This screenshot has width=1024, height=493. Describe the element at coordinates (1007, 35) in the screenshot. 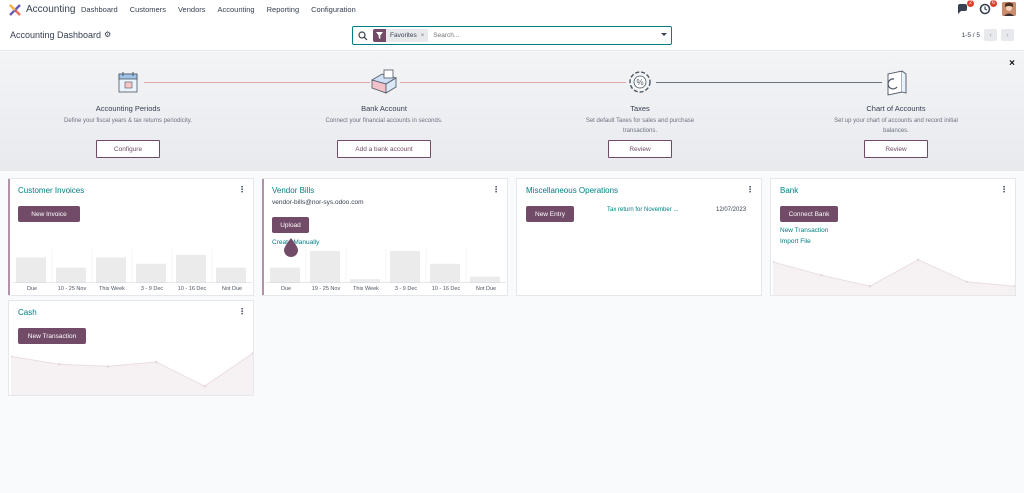

I see `pager-next-button: ›` at that location.